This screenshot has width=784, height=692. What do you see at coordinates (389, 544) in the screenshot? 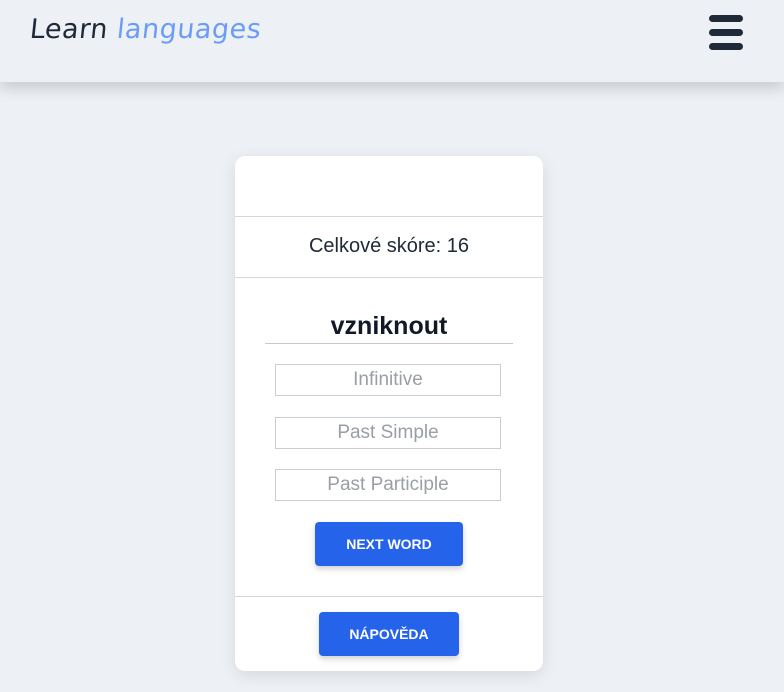
I see `next-word-button: NEXT WORD` at bounding box center [389, 544].